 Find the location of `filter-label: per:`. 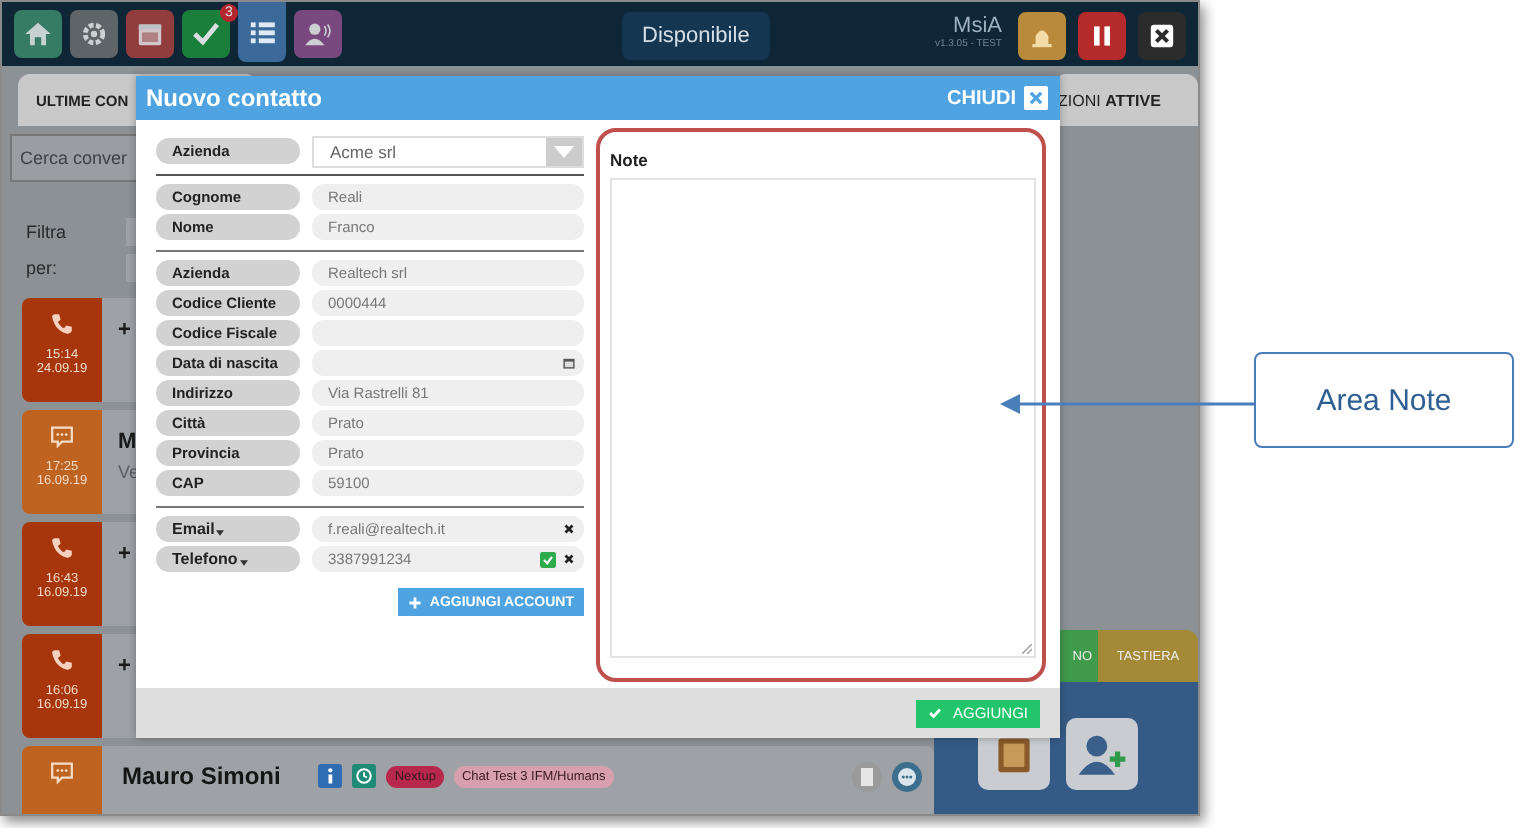

filter-label: per: is located at coordinates (43, 268).